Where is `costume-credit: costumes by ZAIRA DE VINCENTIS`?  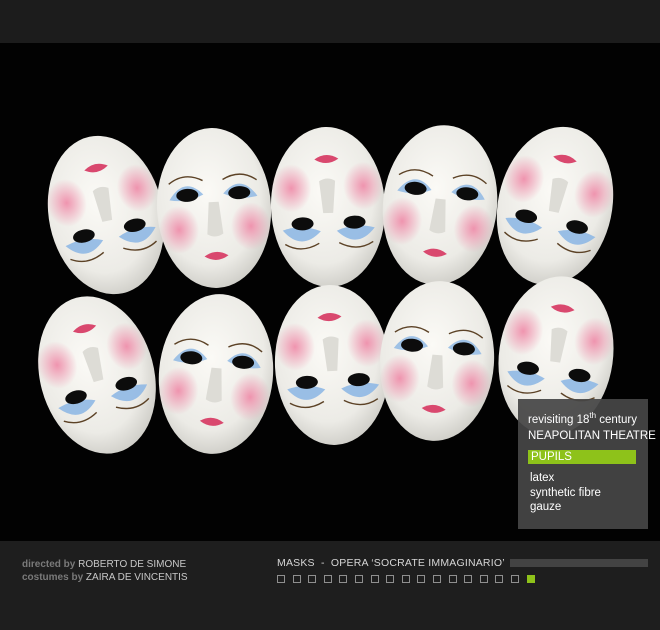
costume-credit: costumes by ZAIRA DE VINCENTIS is located at coordinates (105, 578).